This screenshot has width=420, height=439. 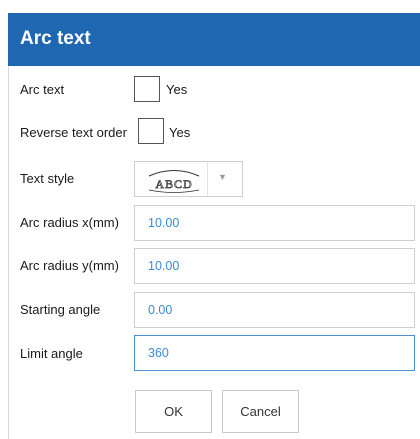 What do you see at coordinates (147, 89) in the screenshot?
I see `arc-text-checkbox` at bounding box center [147, 89].